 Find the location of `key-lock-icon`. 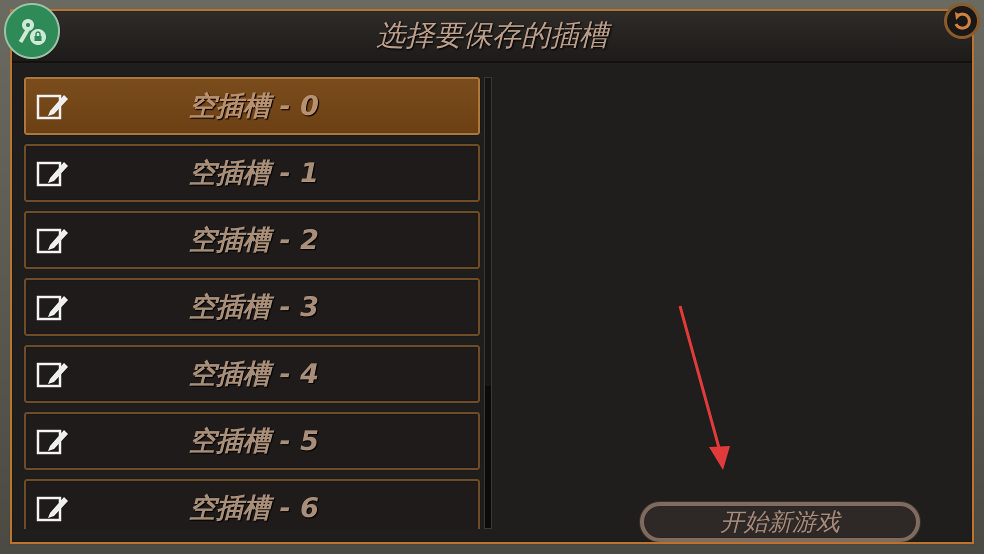

key-lock-icon is located at coordinates (32, 31).